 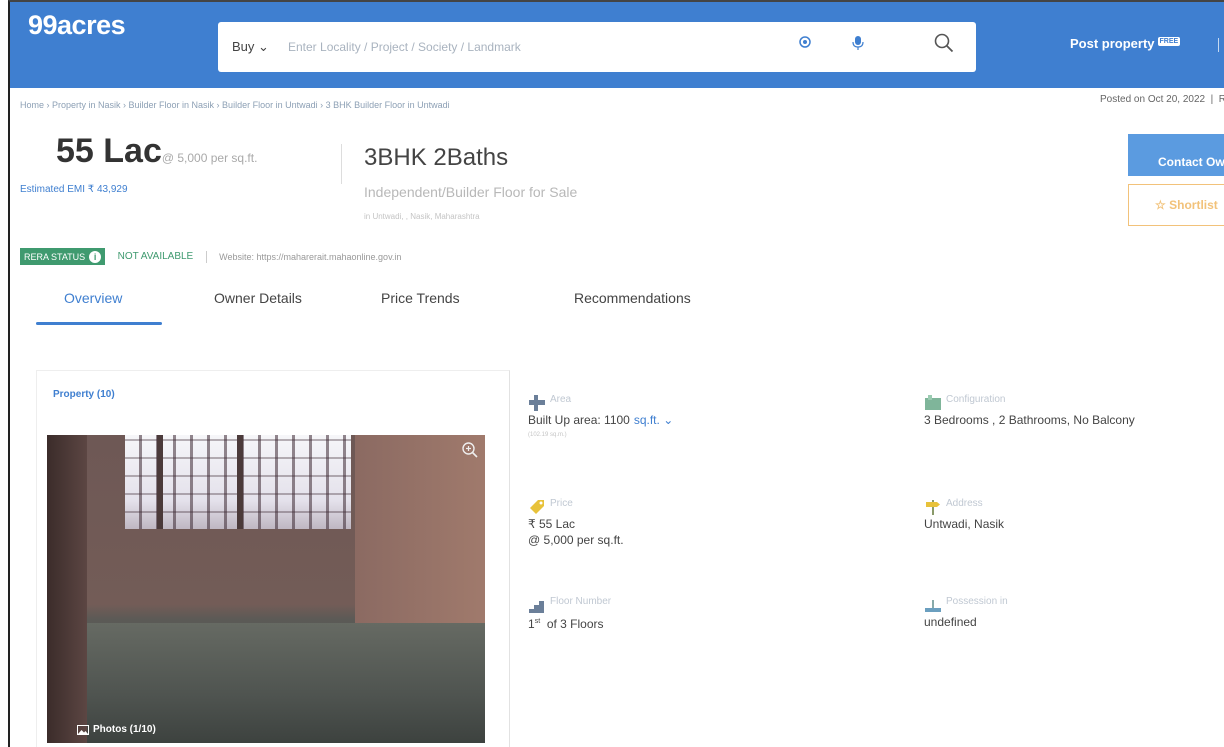 What do you see at coordinates (531, 624) in the screenshot?
I see `floor-number: 1` at bounding box center [531, 624].